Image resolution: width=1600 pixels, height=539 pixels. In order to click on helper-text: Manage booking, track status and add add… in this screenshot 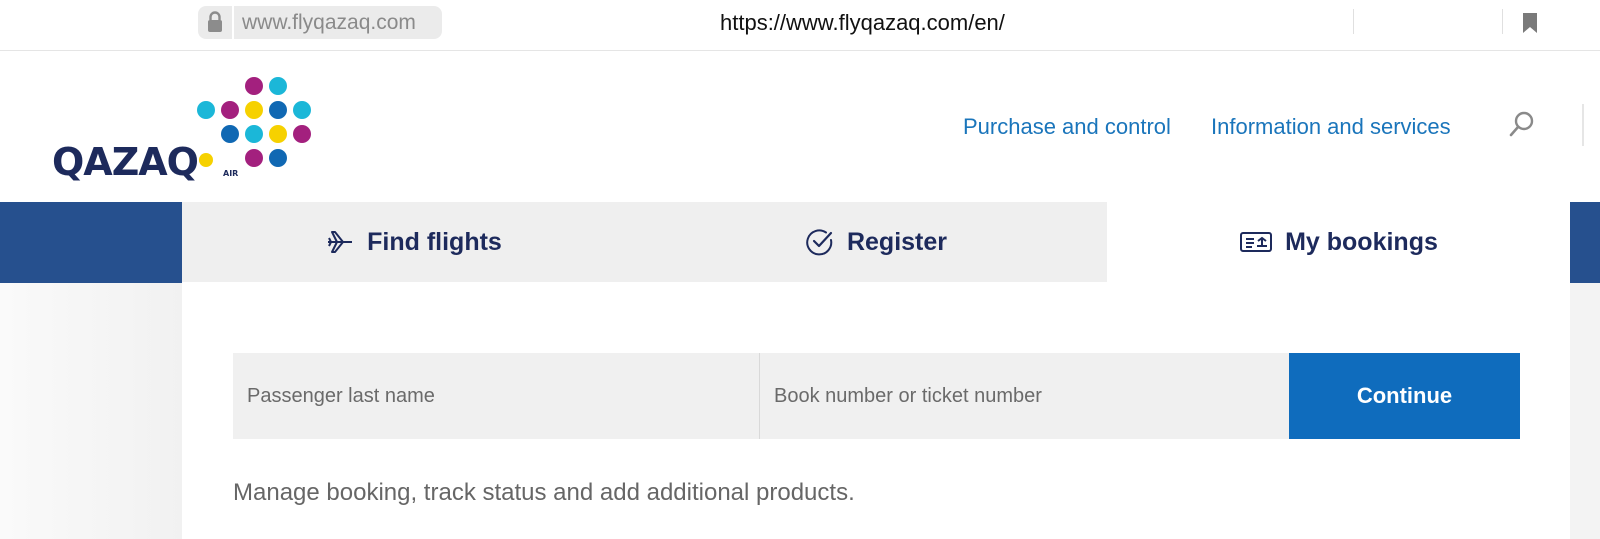, I will do `click(544, 492)`.